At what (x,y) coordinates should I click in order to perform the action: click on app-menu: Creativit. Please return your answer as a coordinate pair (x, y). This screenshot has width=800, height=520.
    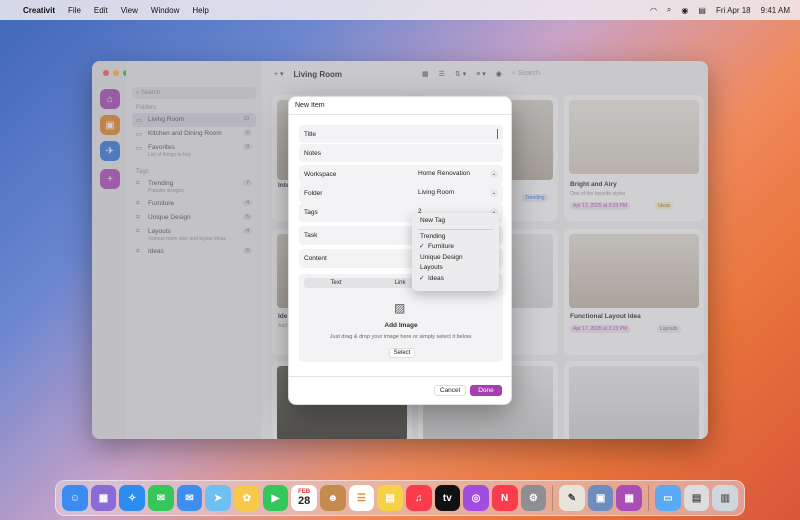
    Looking at the image, I should click on (39, 10).